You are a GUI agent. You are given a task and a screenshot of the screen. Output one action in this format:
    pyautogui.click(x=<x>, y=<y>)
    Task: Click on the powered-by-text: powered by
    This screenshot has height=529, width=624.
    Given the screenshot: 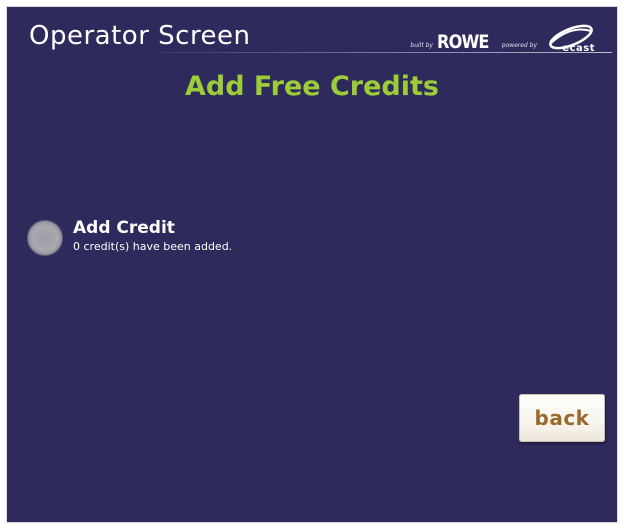 What is the action you would take?
    pyautogui.click(x=519, y=45)
    